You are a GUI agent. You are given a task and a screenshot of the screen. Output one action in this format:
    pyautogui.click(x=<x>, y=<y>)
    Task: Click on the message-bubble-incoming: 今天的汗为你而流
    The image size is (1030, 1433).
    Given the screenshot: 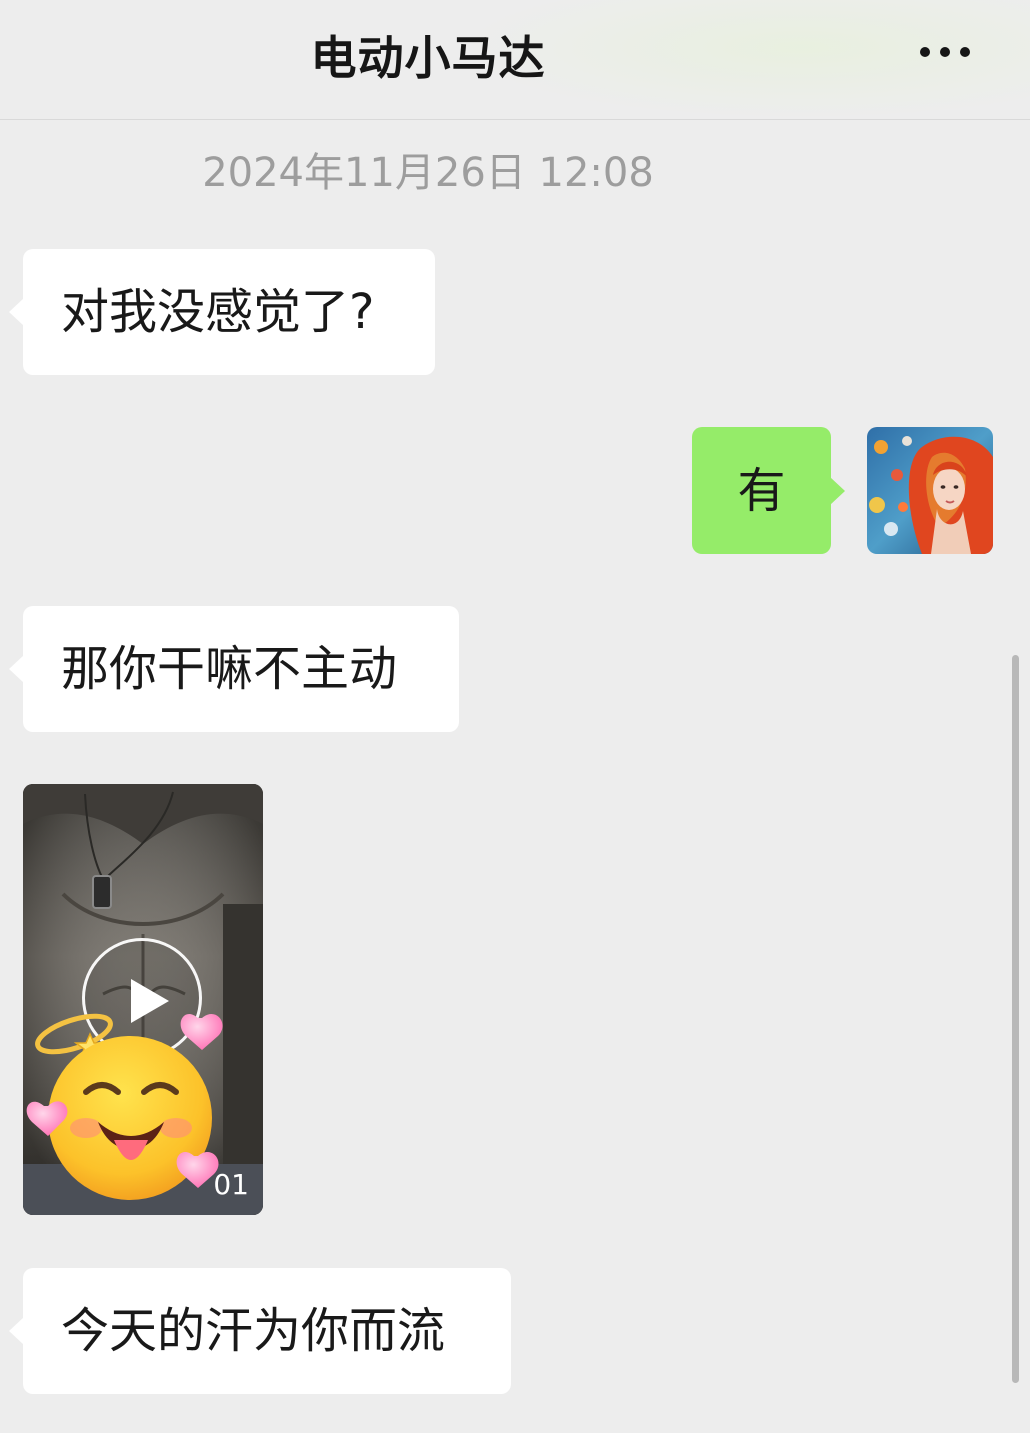 What is the action you would take?
    pyautogui.click(x=260, y=1331)
    